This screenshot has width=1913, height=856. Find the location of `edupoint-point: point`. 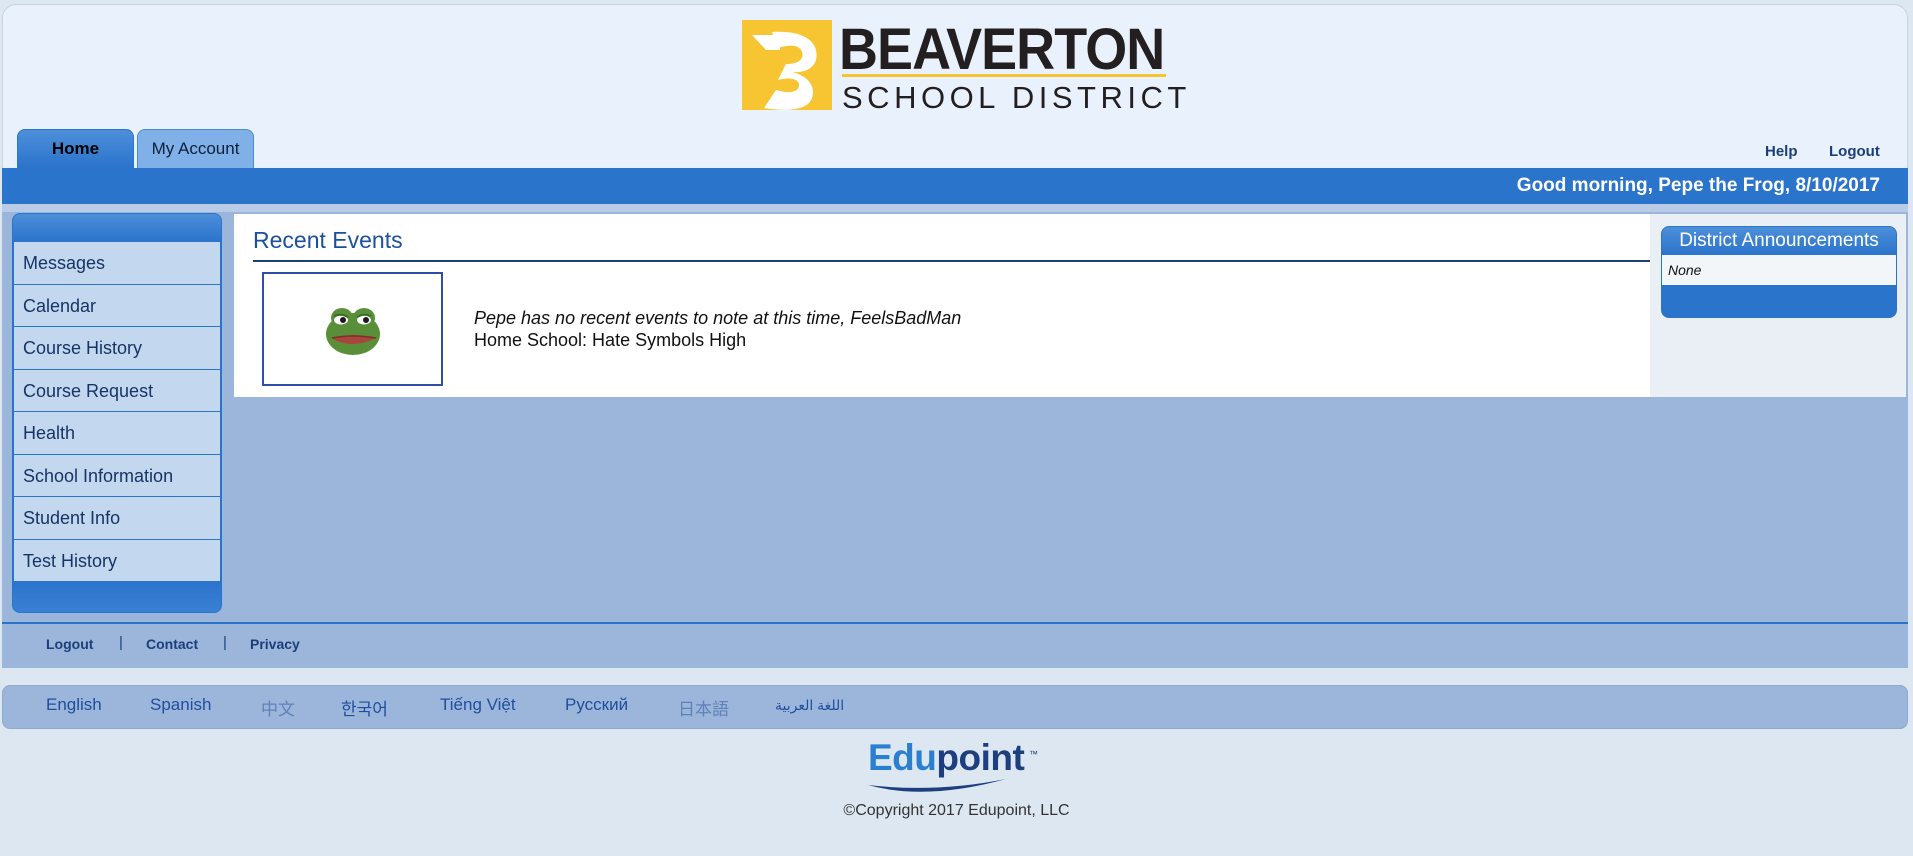

edupoint-point: point is located at coordinates (980, 757).